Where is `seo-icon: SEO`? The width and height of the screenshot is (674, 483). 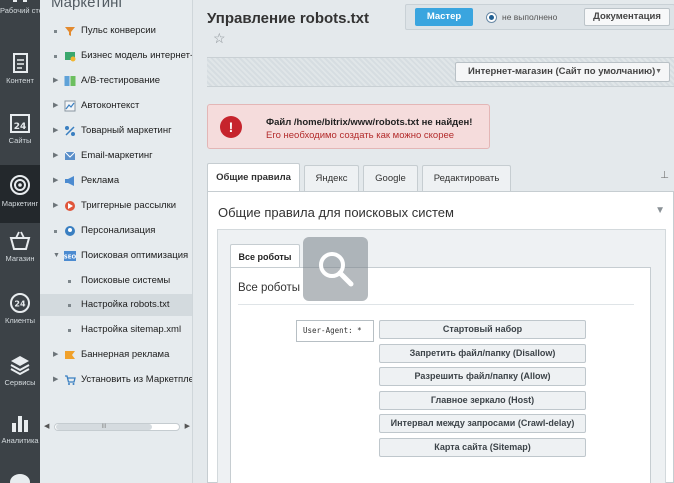
seo-icon: SEO is located at coordinates (70, 256).